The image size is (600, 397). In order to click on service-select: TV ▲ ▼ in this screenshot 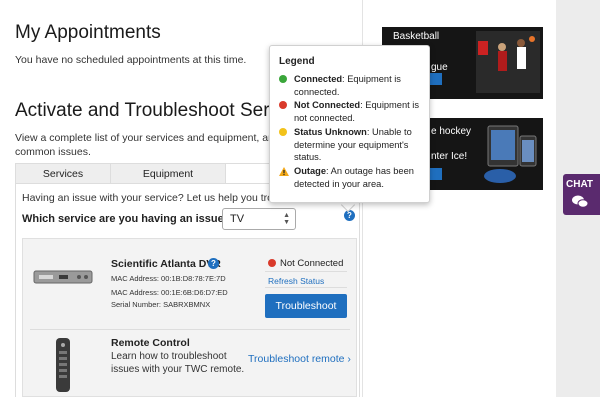, I will do `click(259, 219)`.